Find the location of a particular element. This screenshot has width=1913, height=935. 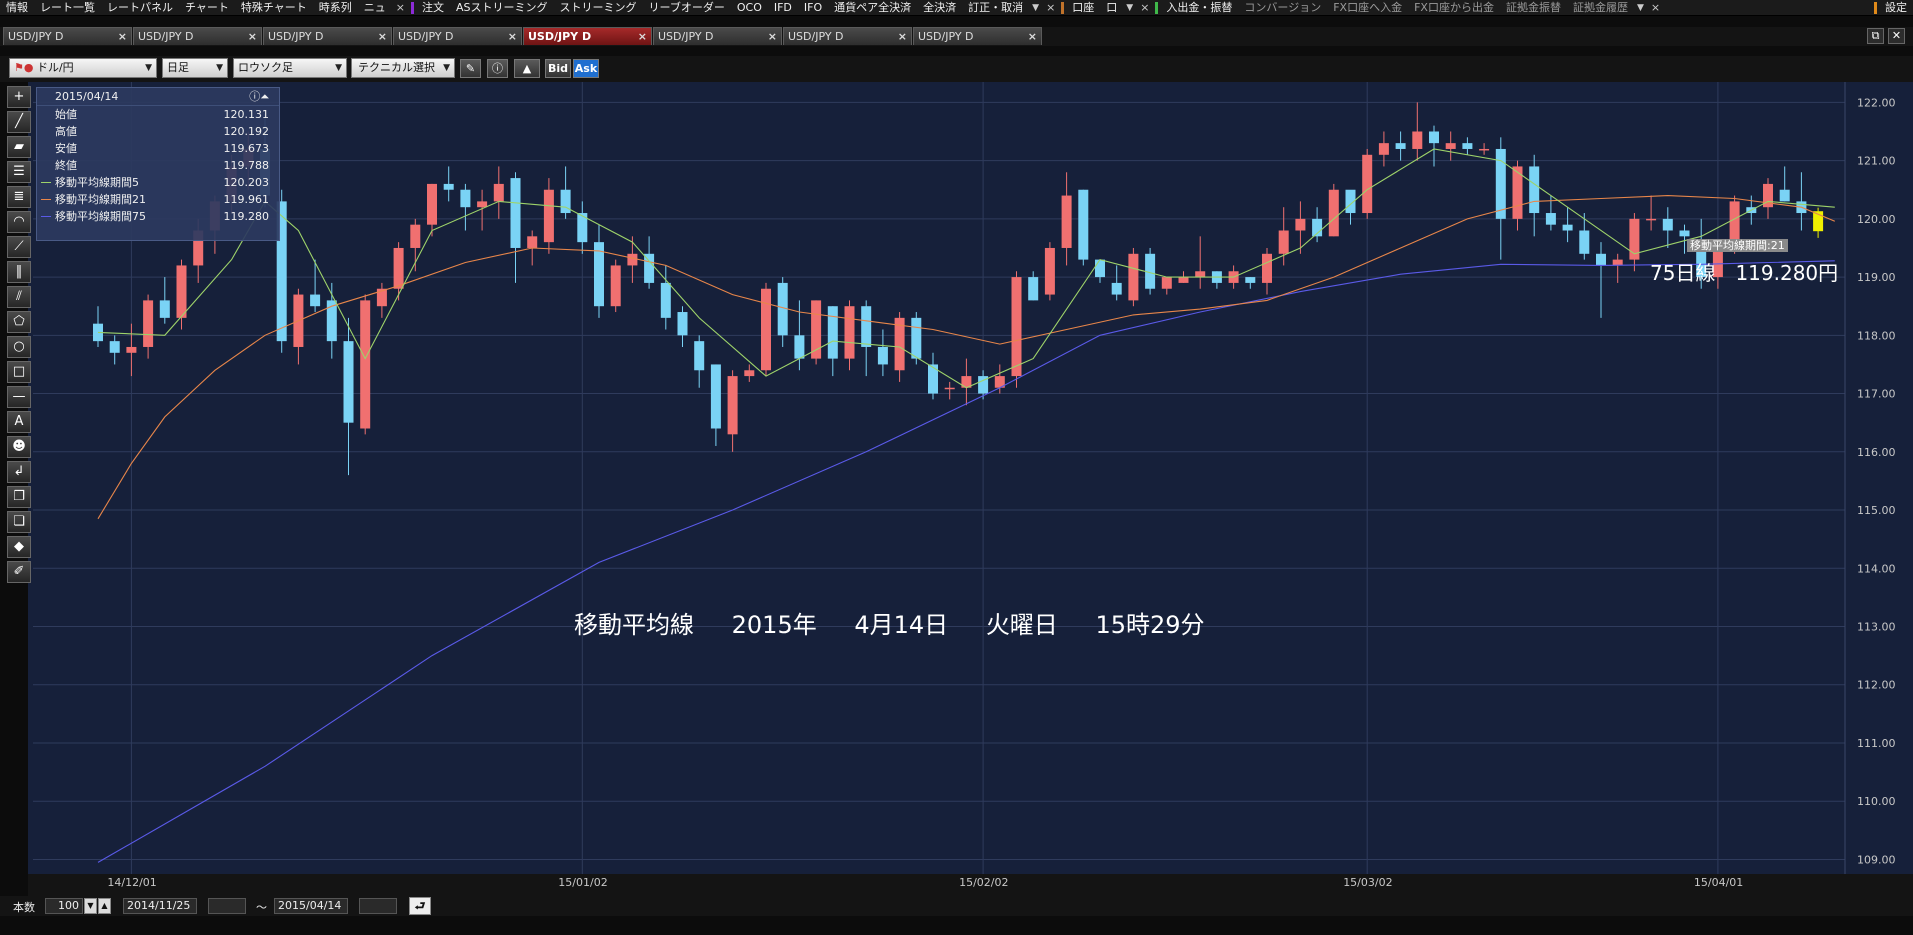

menu-item: 口座 is located at coordinates (1083, 7).